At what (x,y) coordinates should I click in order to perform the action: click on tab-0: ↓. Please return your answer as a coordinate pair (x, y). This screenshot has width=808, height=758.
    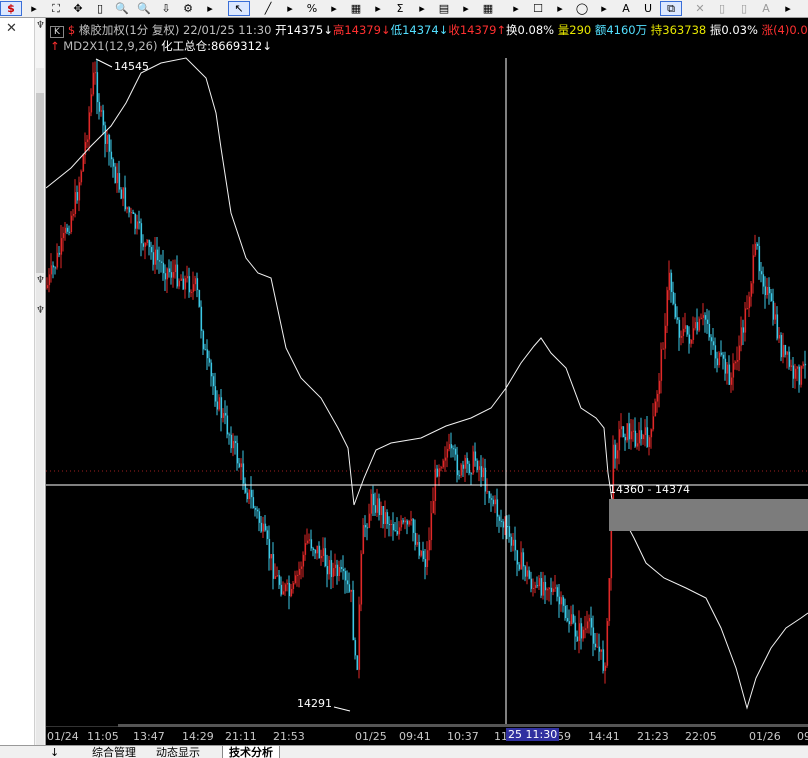
    Looking at the image, I should click on (54, 752).